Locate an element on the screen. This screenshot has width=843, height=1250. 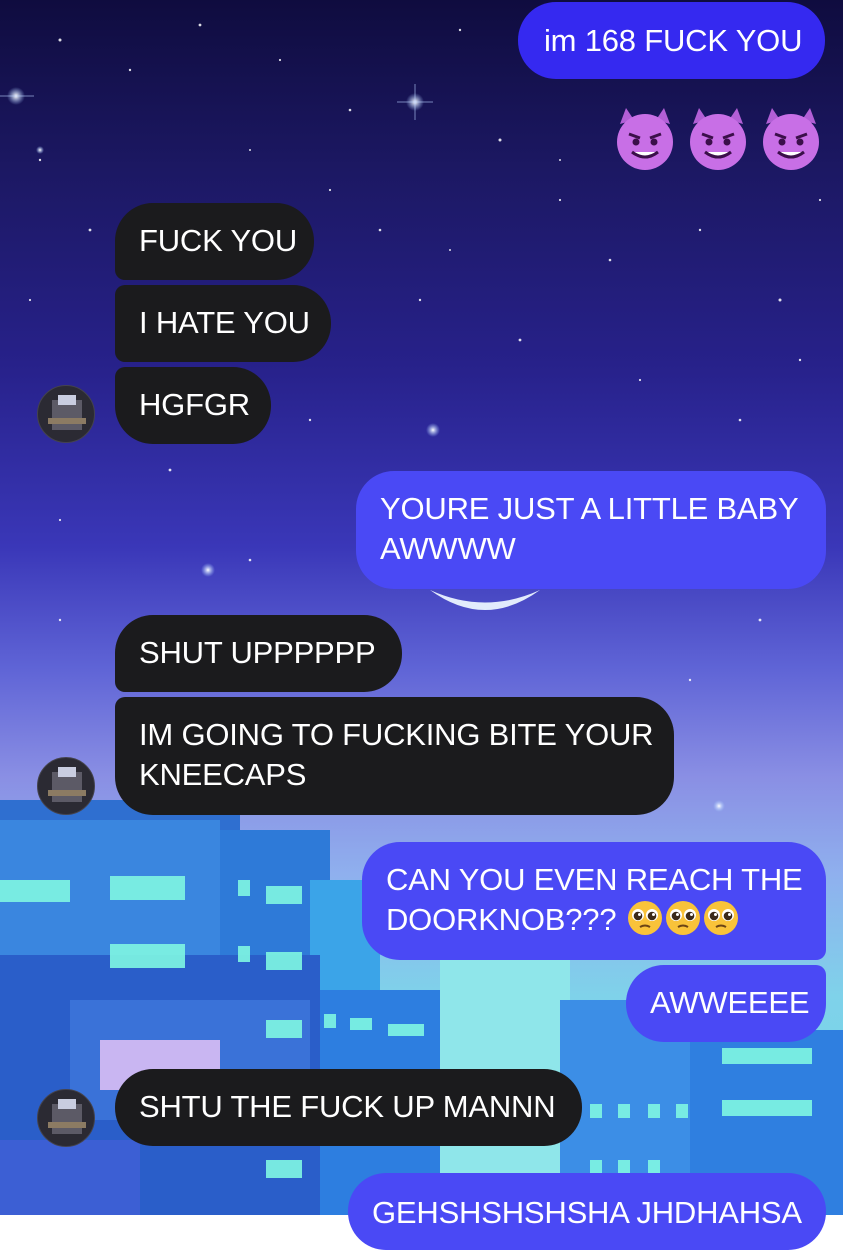
message-text: AWWEEEE is located at coordinates (730, 1002).